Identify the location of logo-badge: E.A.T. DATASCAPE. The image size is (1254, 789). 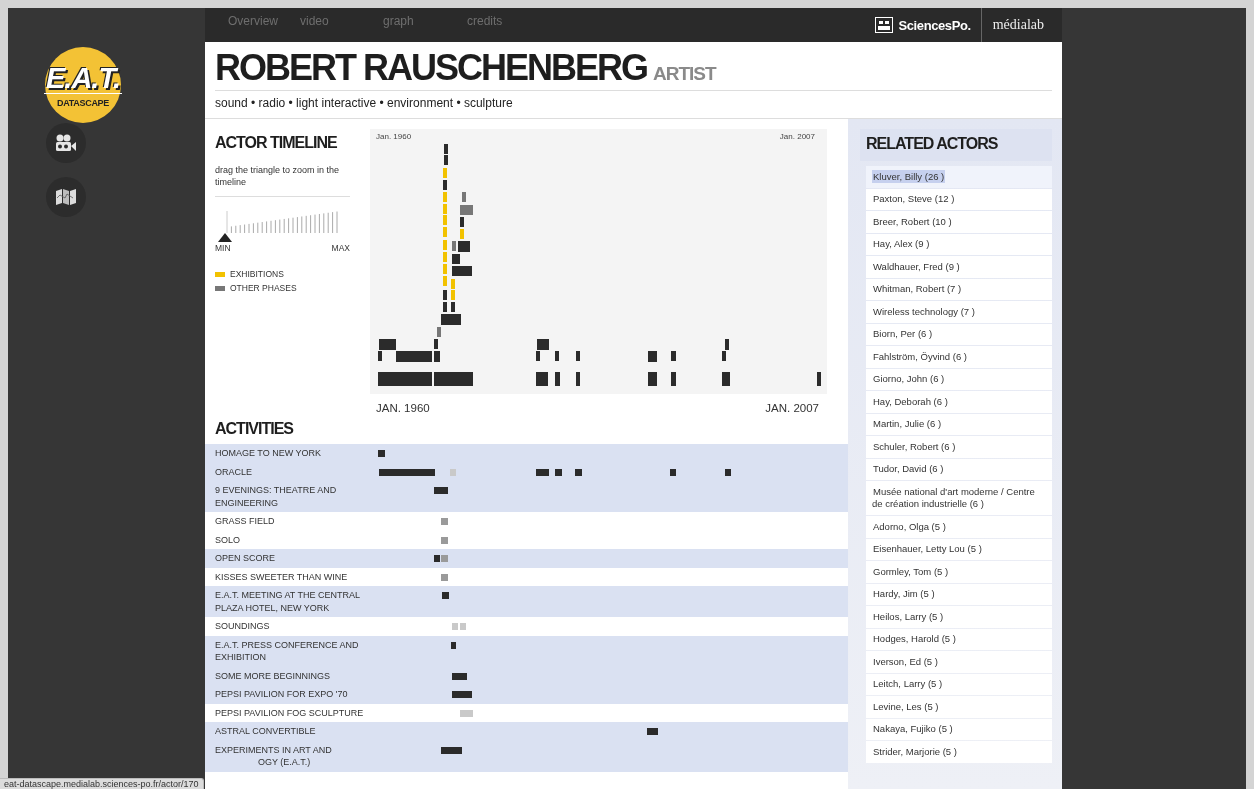
(83, 85).